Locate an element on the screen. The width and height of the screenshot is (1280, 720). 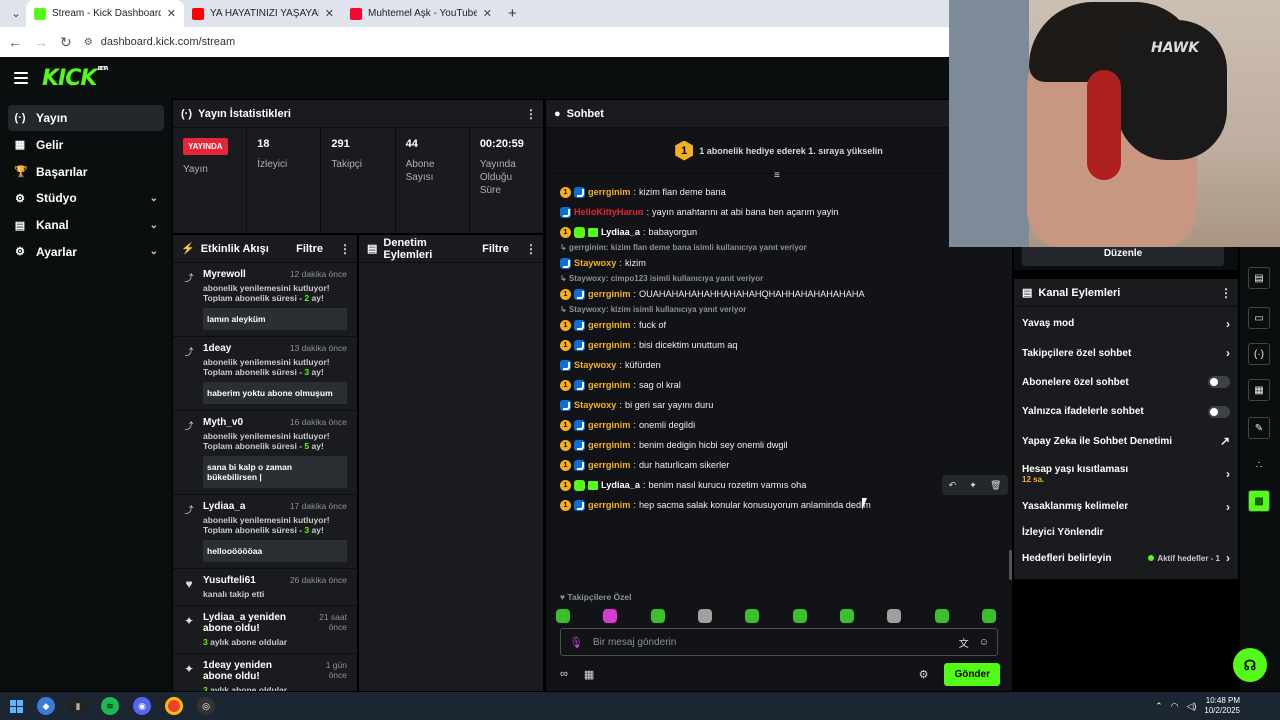
pin-icon: ✦ is located at coordinates (973, 485).